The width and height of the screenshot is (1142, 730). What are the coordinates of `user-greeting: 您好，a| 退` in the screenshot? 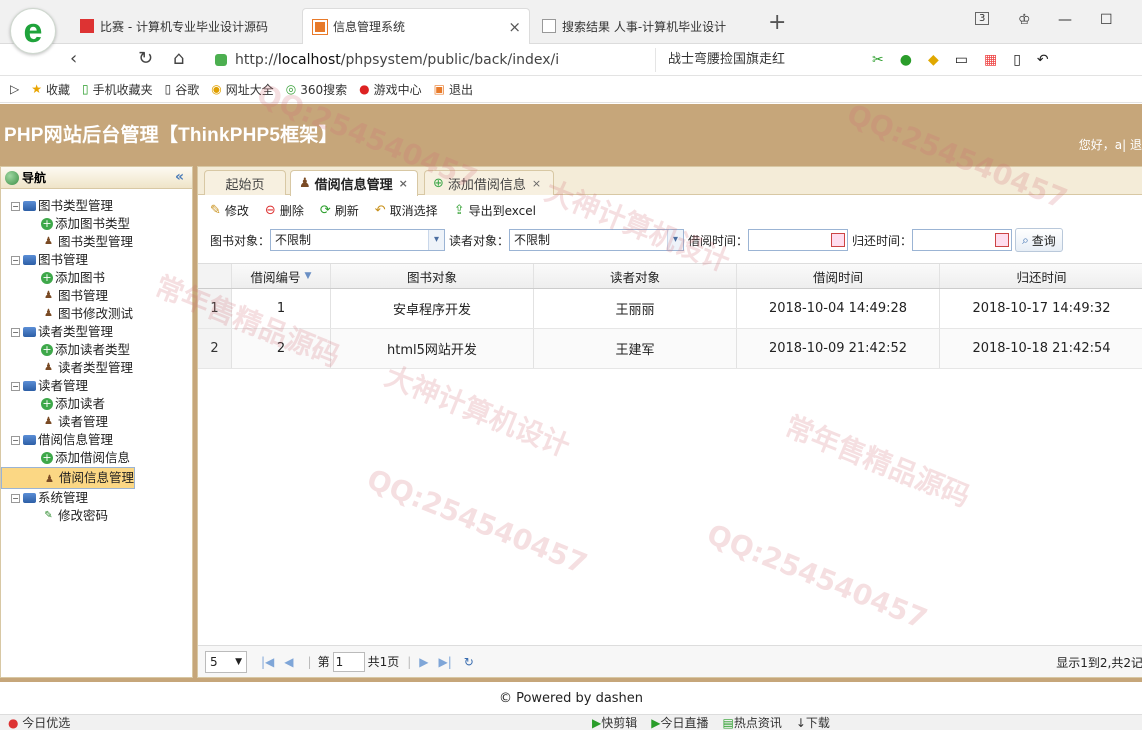 It's located at (1110, 144).